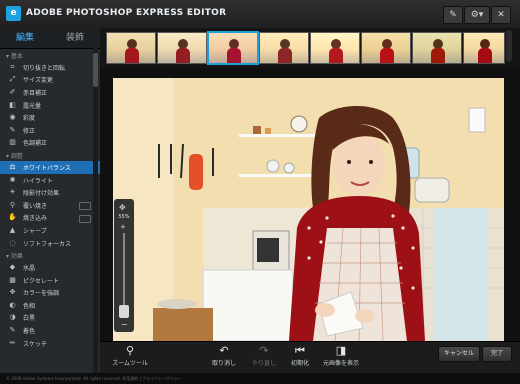 This screenshot has height=384, width=520. I want to click on sidebar-item-crop: ⌗ 切り抜きと回転, so click(50, 67).